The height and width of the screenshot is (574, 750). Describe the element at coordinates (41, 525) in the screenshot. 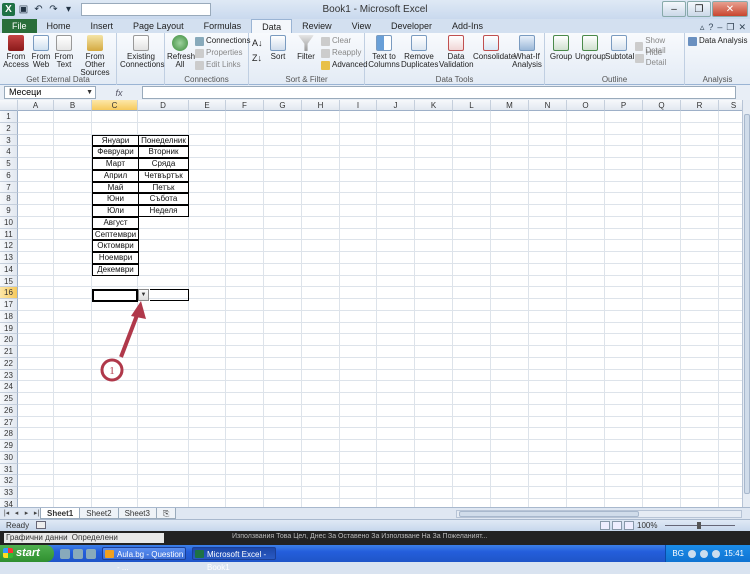

I see `macro-record-icon` at that location.